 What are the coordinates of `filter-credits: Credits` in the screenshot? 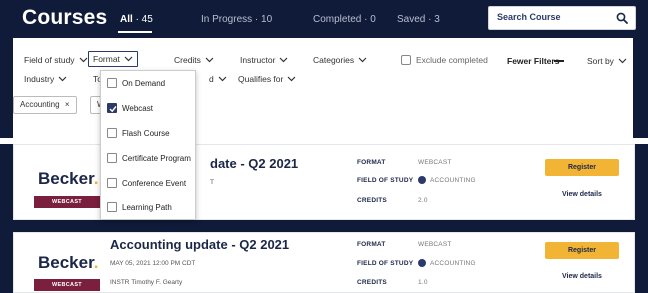 It's located at (194, 60).